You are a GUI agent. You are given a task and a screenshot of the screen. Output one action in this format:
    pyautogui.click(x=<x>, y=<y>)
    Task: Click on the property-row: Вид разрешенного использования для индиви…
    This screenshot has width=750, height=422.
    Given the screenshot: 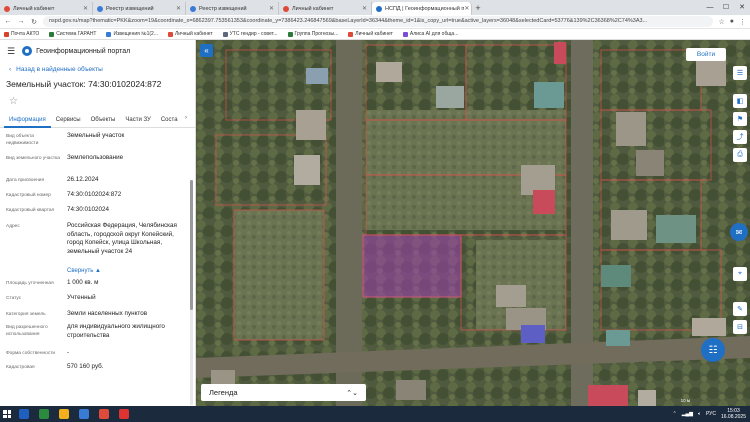 What is the action you would take?
    pyautogui.click(x=97, y=336)
    